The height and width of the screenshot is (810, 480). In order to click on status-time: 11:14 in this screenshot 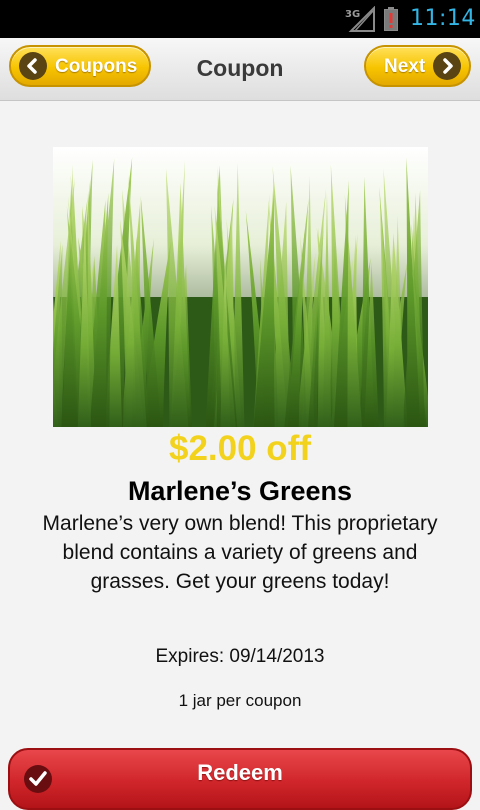, I will do `click(443, 18)`.